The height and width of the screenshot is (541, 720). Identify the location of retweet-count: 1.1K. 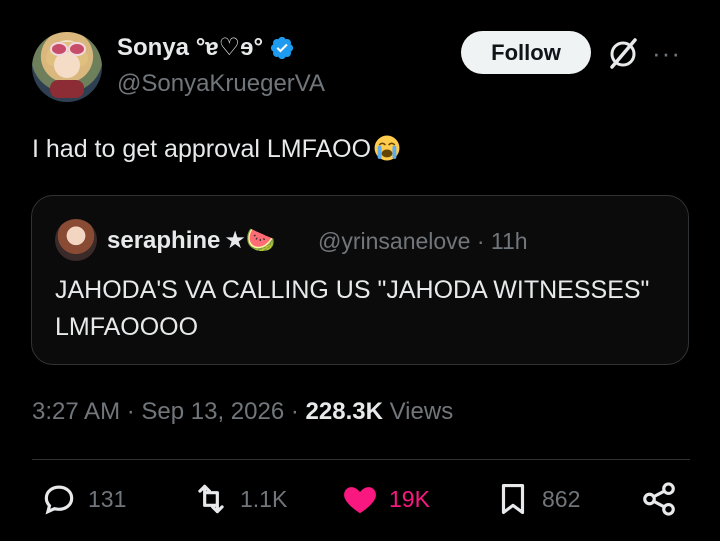
(264, 498).